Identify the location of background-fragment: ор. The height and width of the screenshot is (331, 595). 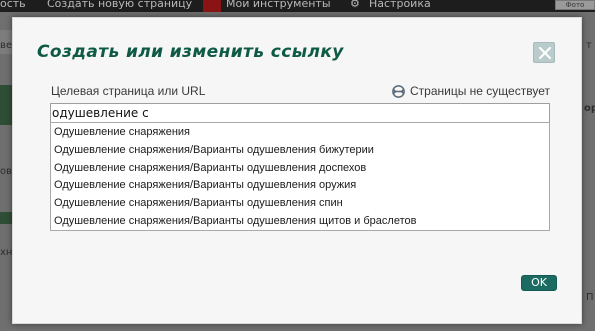
(589, 108).